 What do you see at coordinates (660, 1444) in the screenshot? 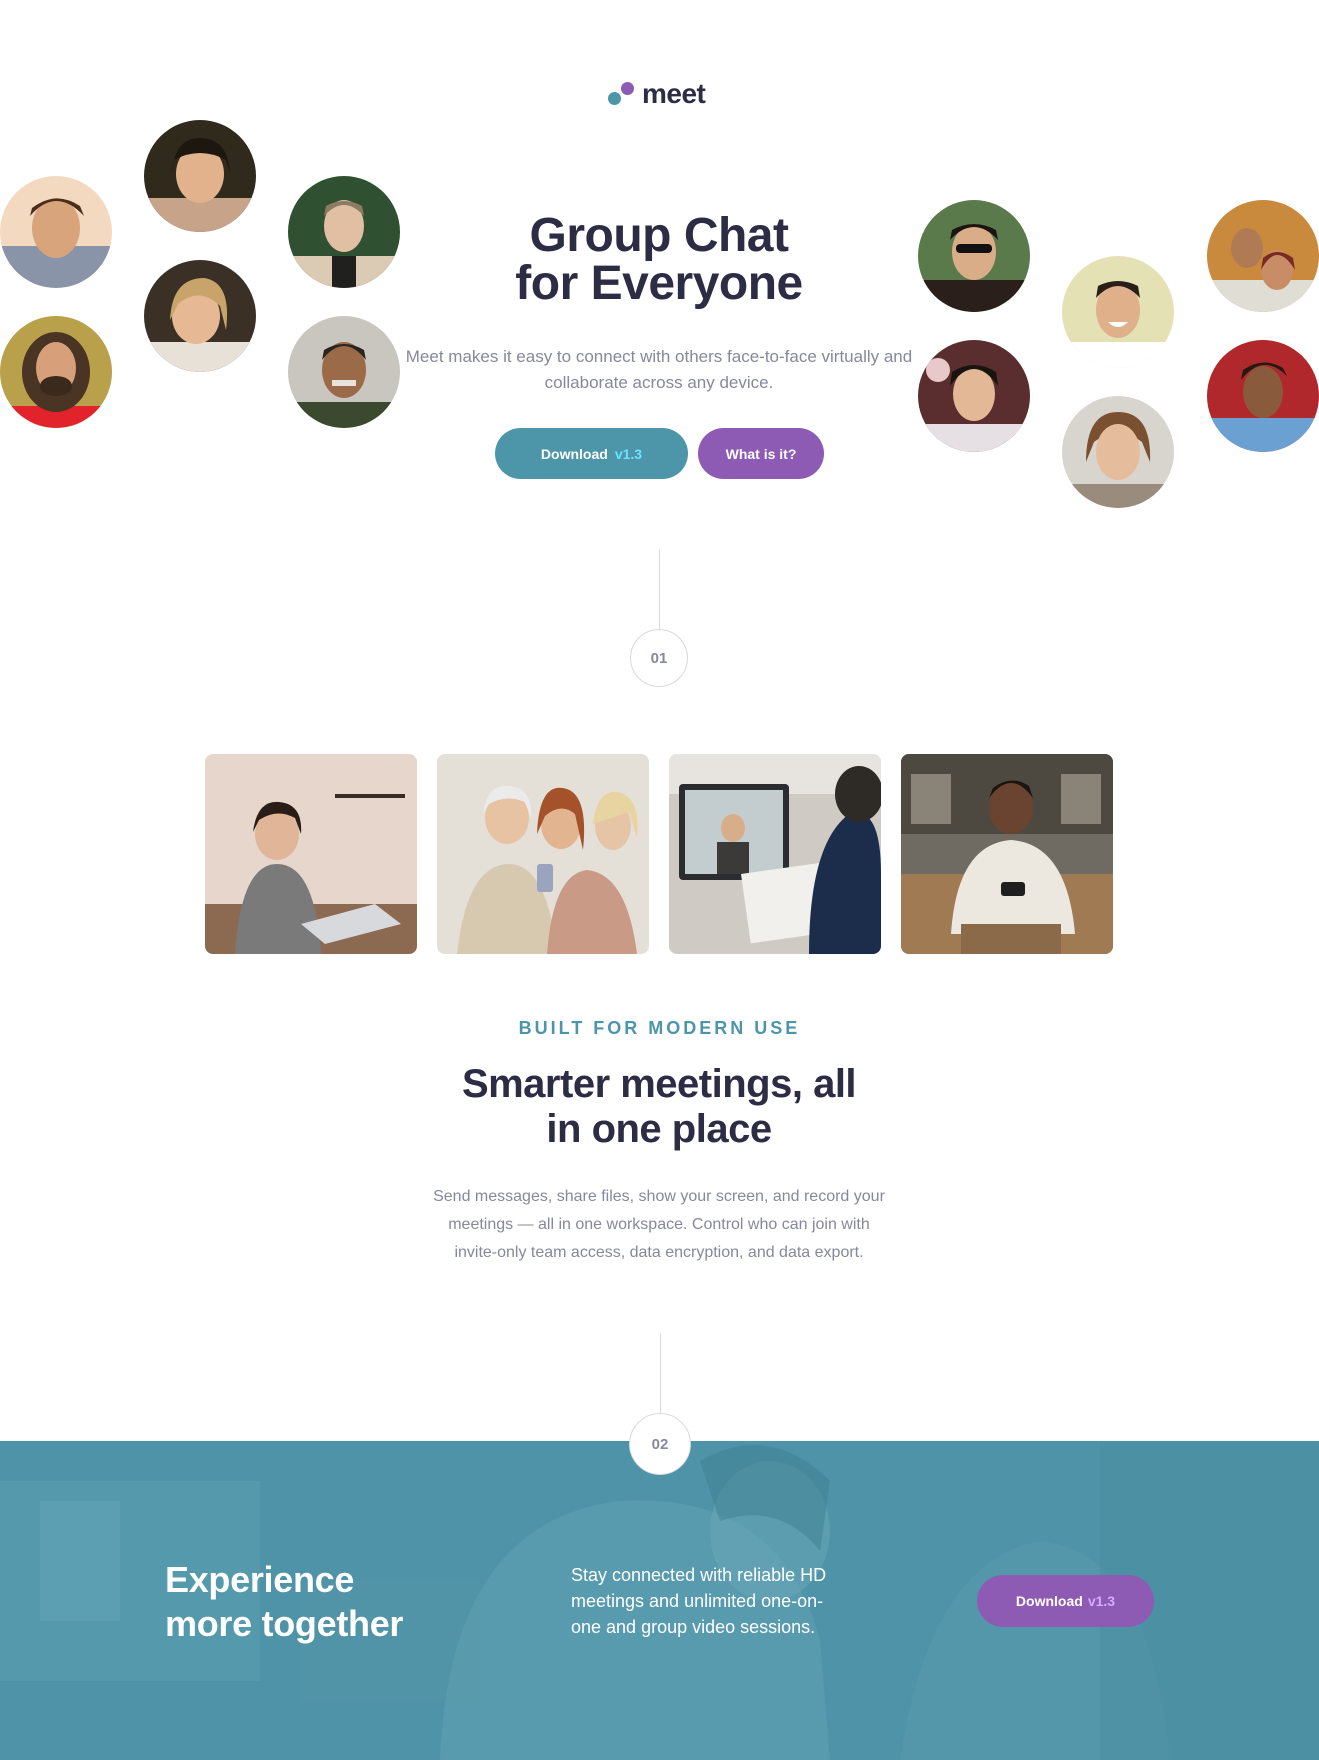
I see `step-marker-02: 02` at bounding box center [660, 1444].